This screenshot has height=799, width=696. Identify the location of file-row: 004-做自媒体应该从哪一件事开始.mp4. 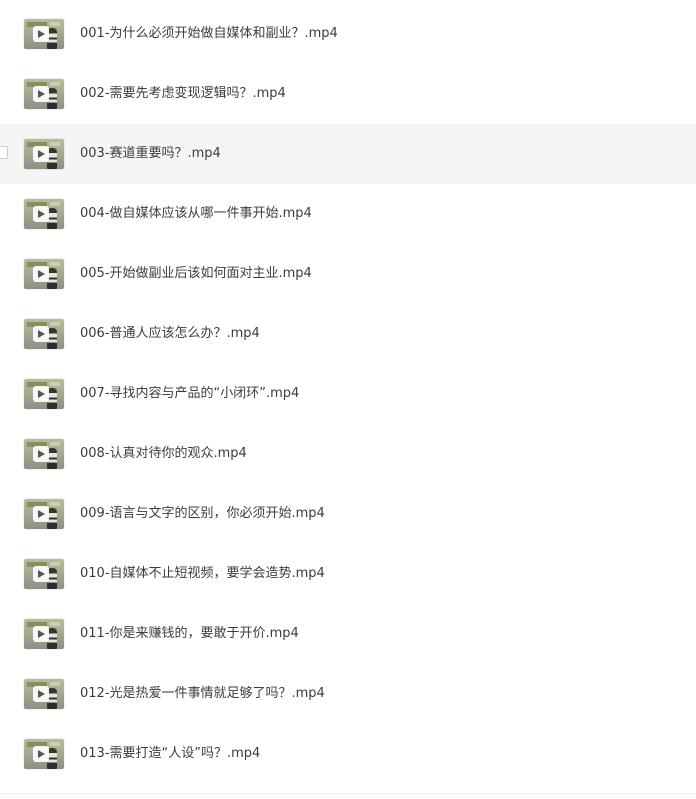
(348, 214).